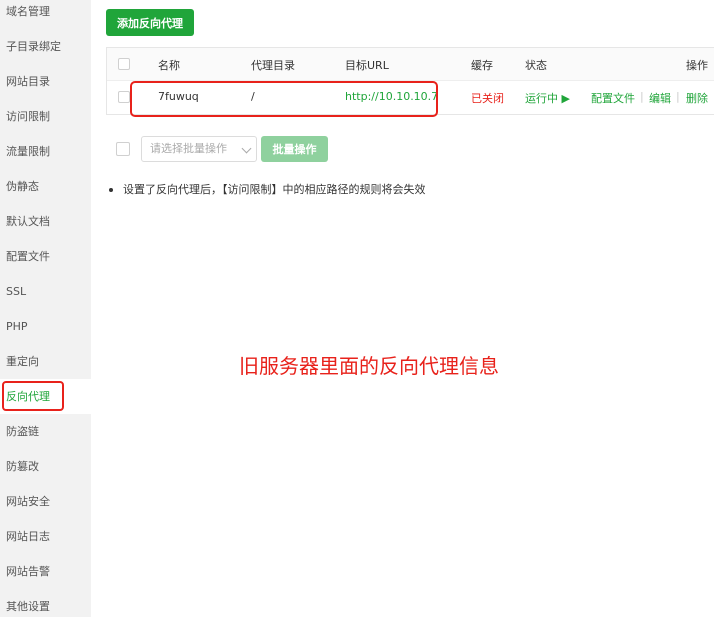 The height and width of the screenshot is (624, 714). What do you see at coordinates (124, 64) in the screenshot?
I see `select-all-checkbox` at bounding box center [124, 64].